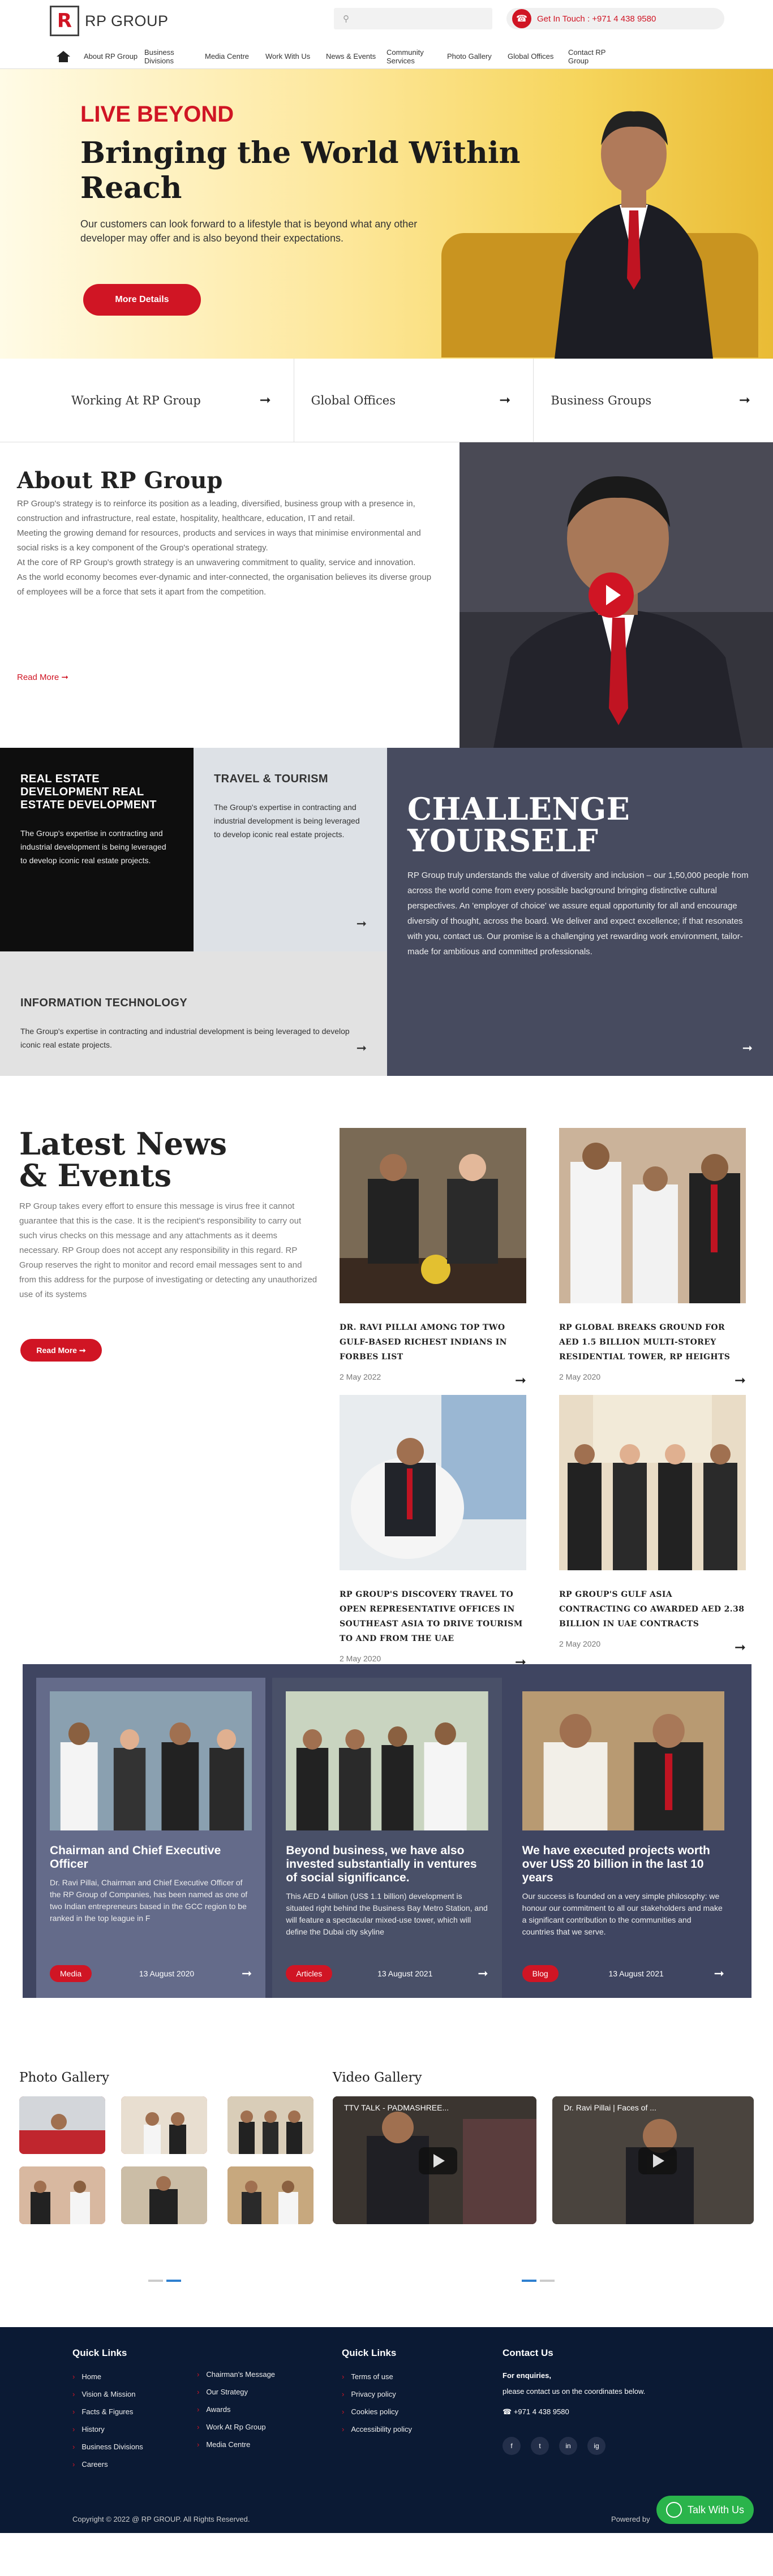  Describe the element at coordinates (236, 2427) in the screenshot. I see `footer-link: Work At Rp Group` at that location.